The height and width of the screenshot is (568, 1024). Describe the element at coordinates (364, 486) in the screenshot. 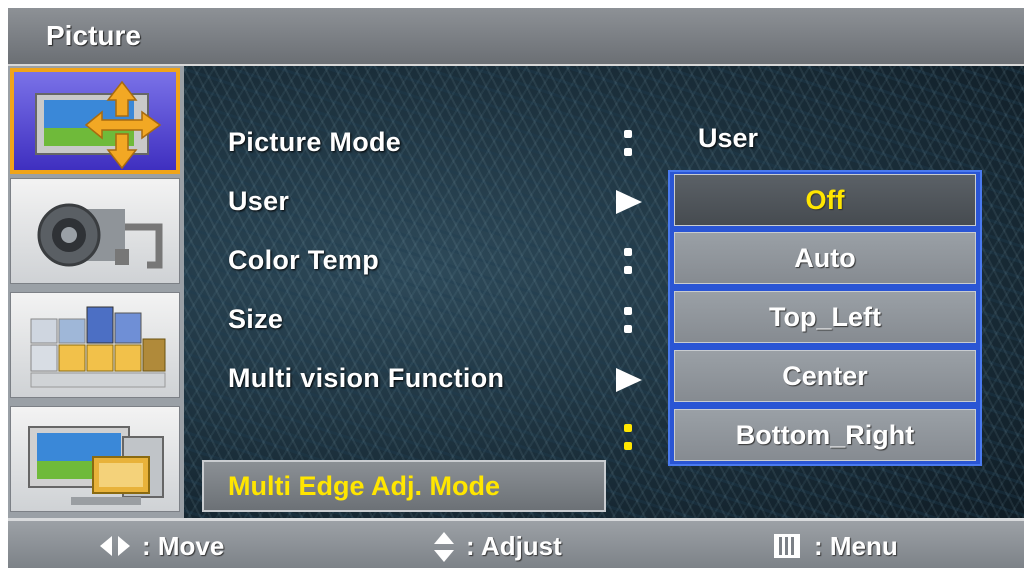

I see `menu-item-label: Multi Edge Adj. Mode` at that location.